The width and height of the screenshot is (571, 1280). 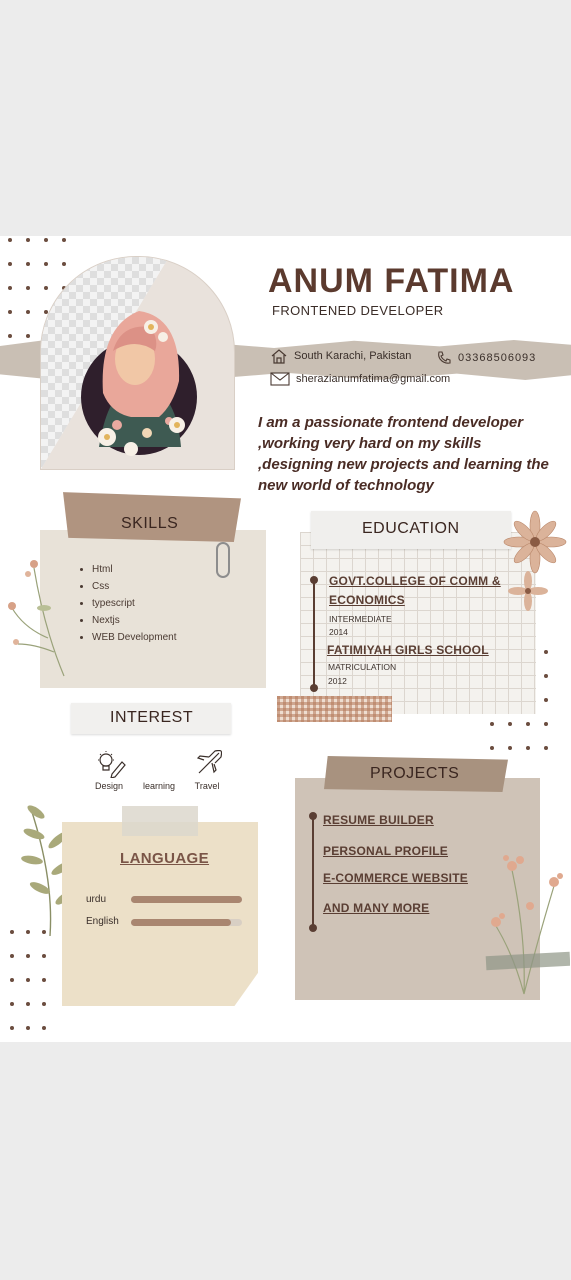 I want to click on language-name: English, so click(x=102, y=921).